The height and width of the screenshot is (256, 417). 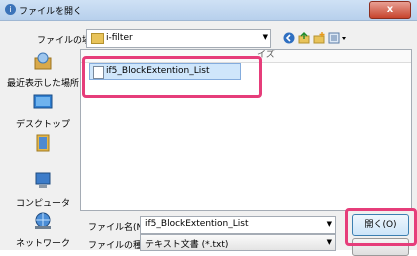 I want to click on places-sidebar: 最近表示した場所 デスクトップ コンピュータ ネットワーク, so click(x=43, y=149).